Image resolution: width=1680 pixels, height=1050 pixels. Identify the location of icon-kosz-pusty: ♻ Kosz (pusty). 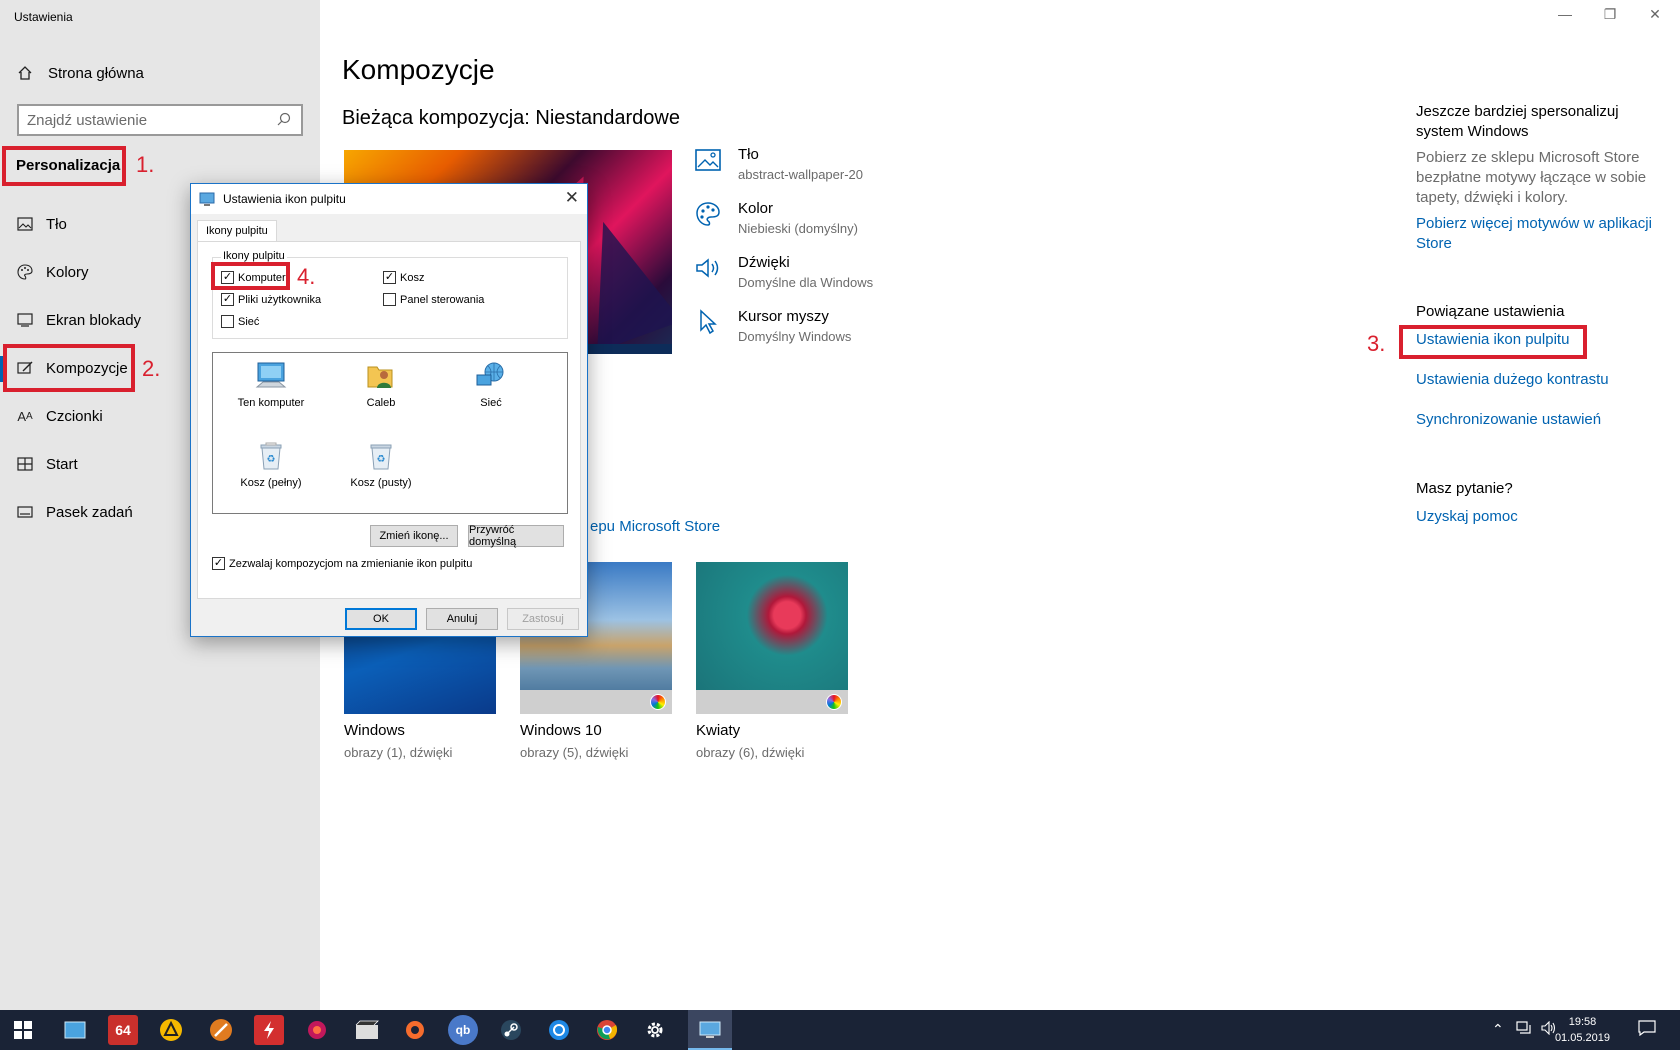
(381, 464).